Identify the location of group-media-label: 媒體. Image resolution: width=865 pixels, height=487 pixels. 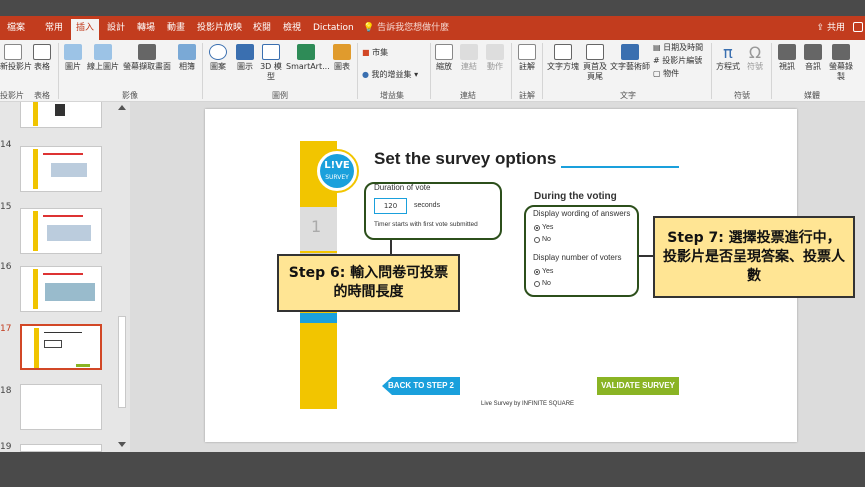
(812, 95).